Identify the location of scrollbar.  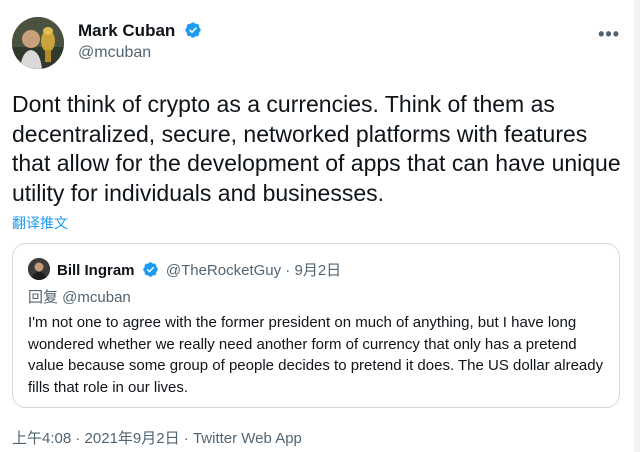
(637, 226).